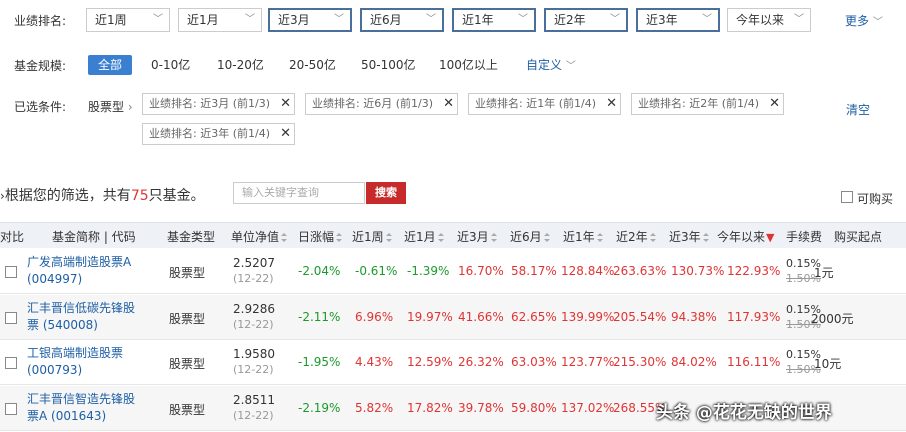 This screenshot has height=432, width=906. I want to click on return-w1: 4.43%, so click(374, 362).